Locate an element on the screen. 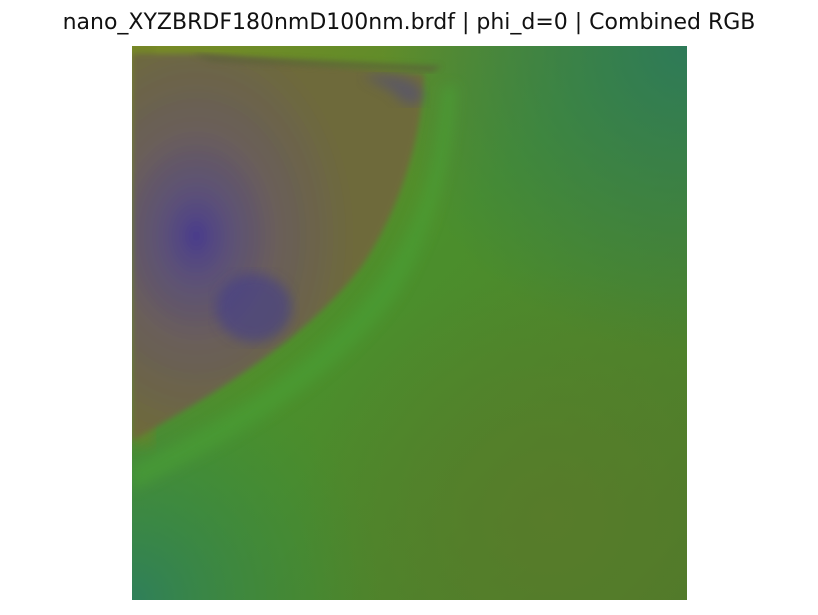  violet-core is located at coordinates (254, 308).